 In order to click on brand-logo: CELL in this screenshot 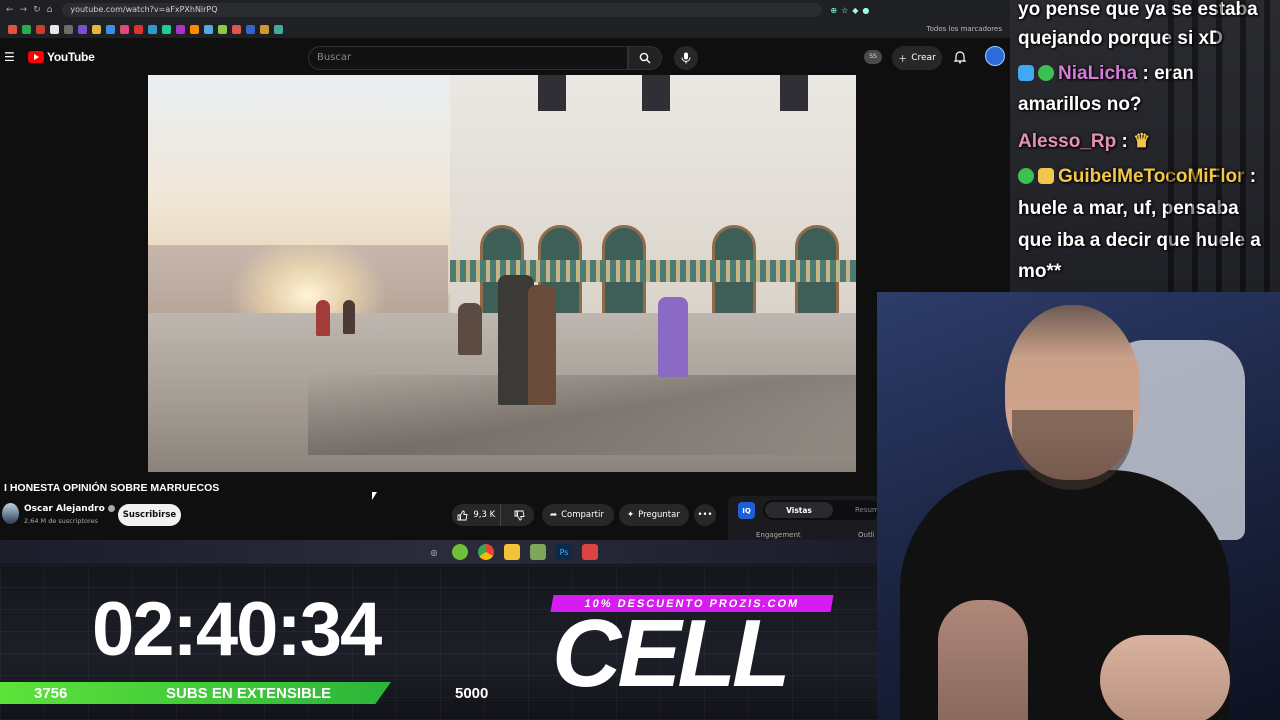, I will do `click(671, 653)`.